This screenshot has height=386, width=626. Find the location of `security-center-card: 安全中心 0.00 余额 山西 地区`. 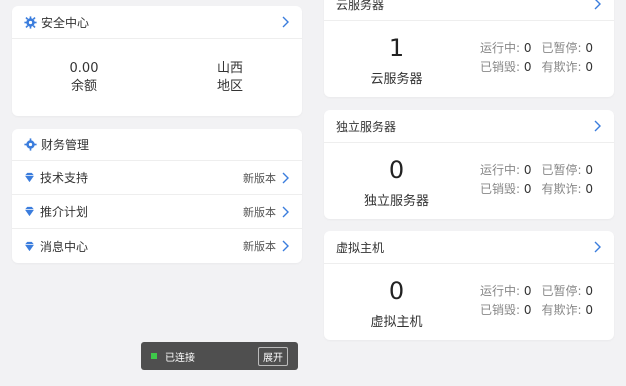

security-center-card: 安全中心 0.00 余额 山西 地区 is located at coordinates (157, 61).